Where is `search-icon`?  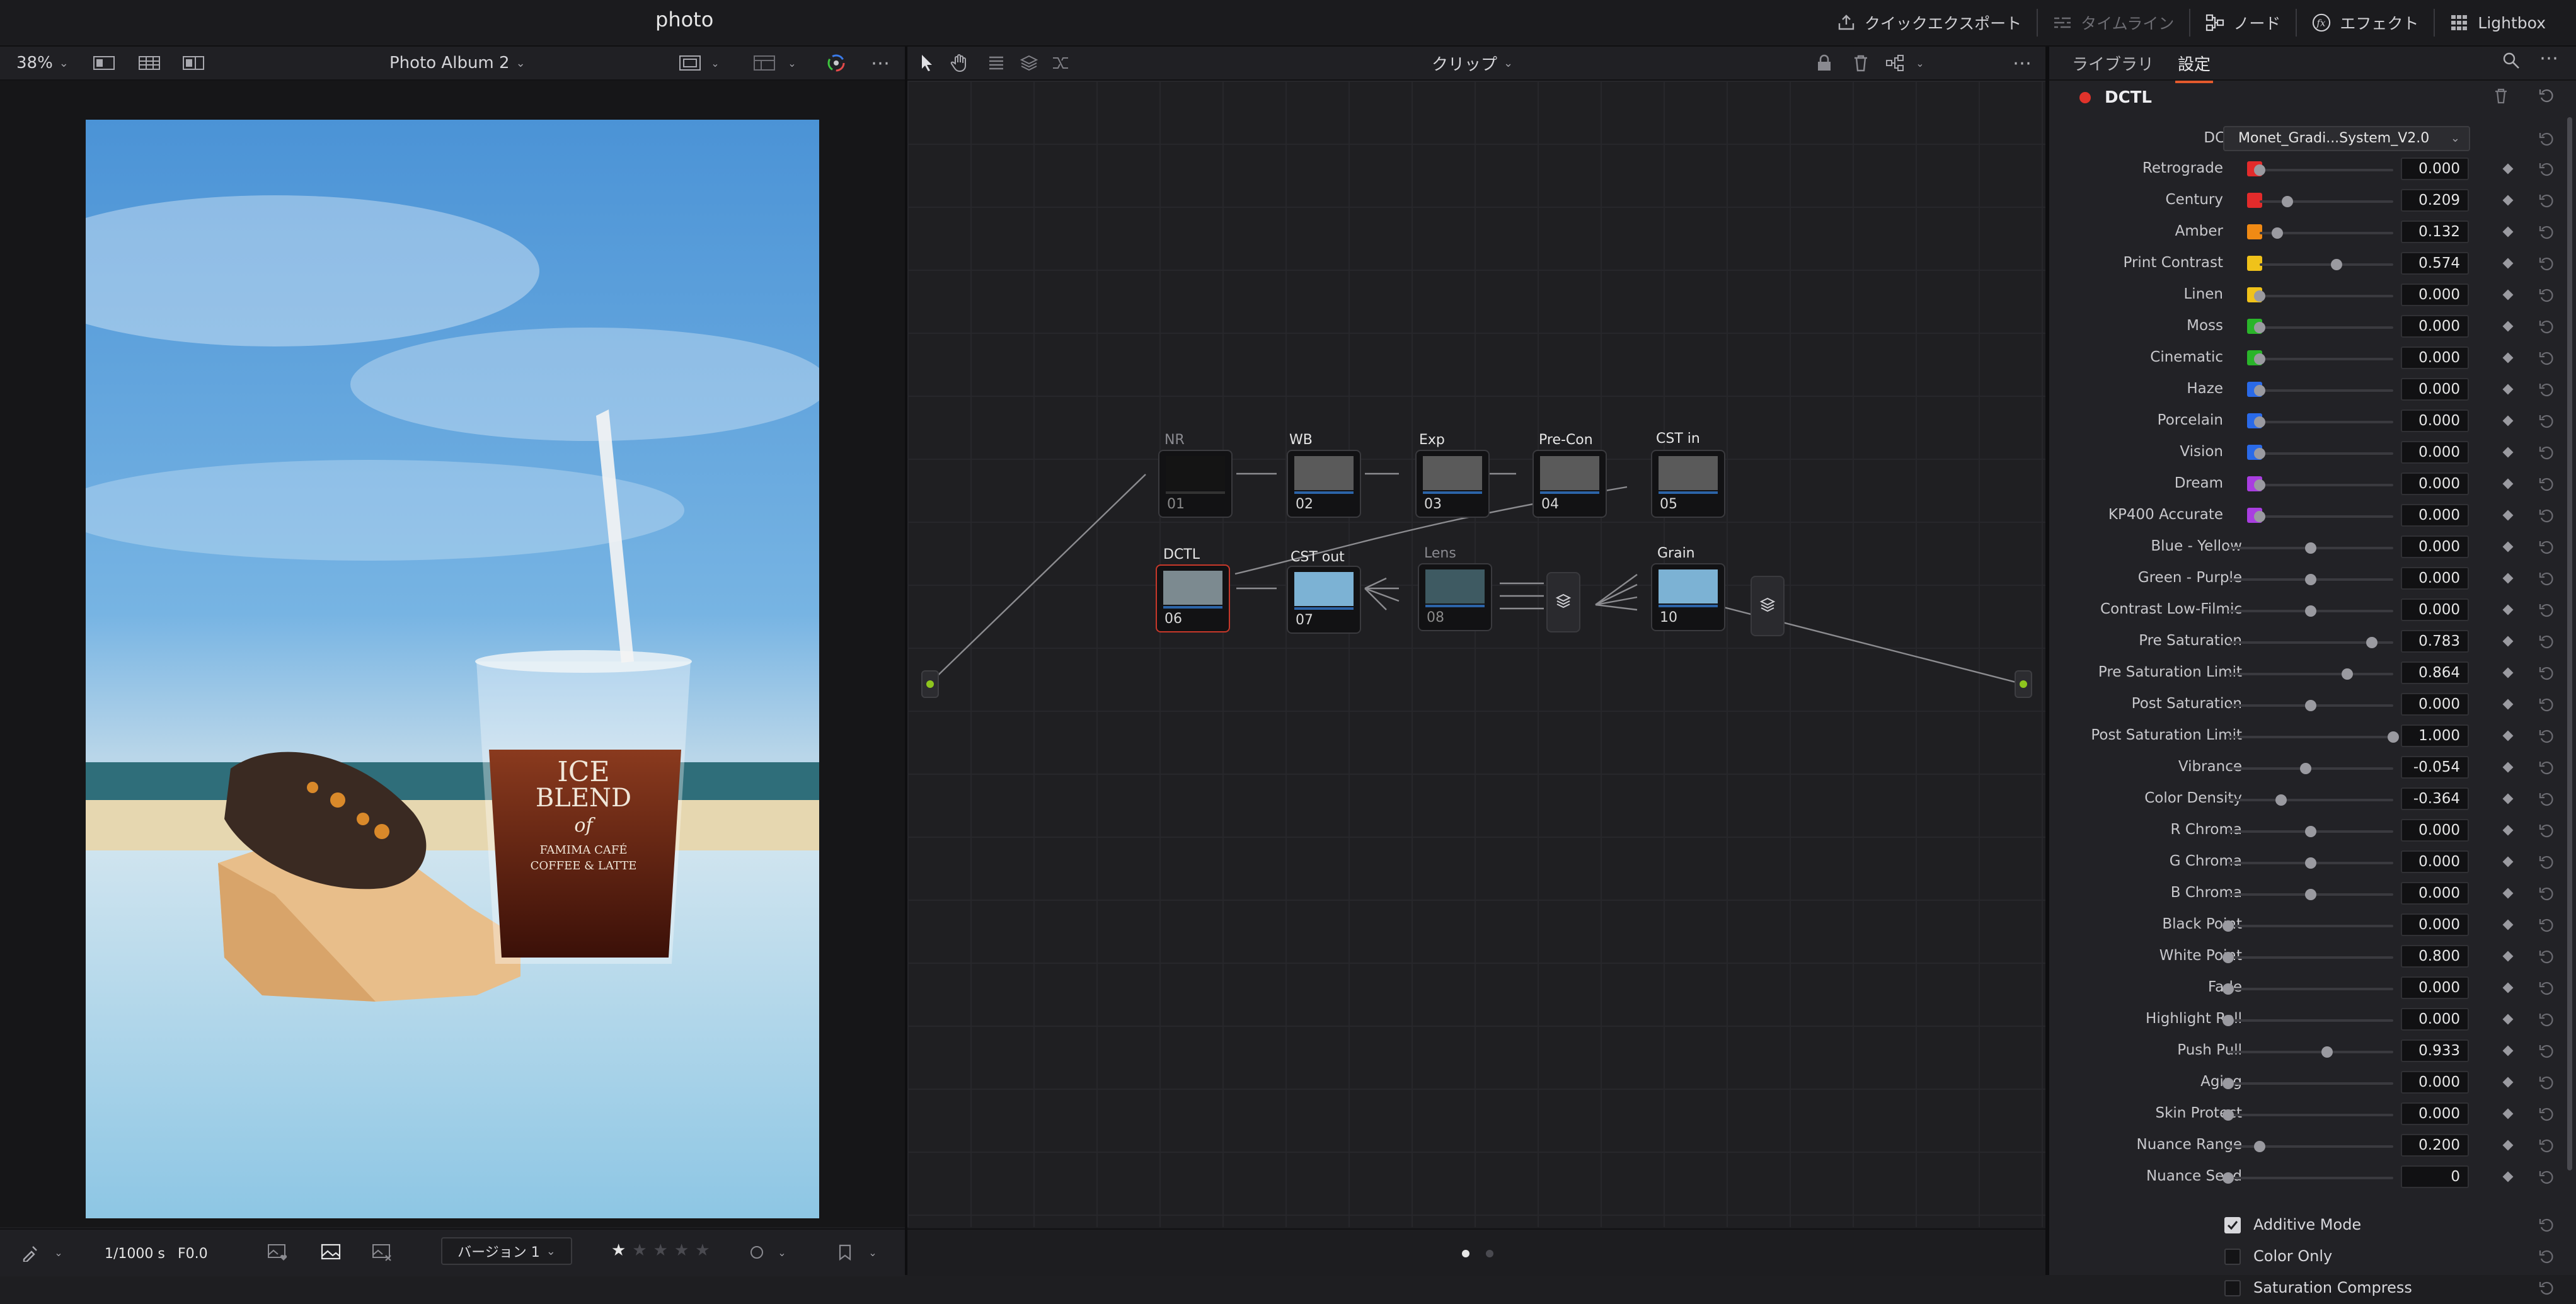 search-icon is located at coordinates (2511, 60).